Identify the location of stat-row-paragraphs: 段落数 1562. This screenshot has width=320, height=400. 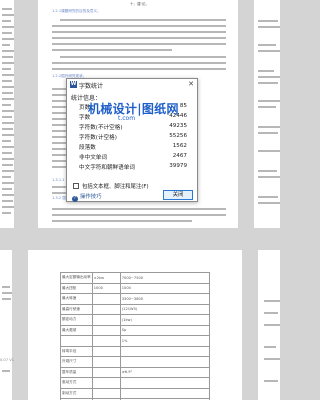
(133, 147).